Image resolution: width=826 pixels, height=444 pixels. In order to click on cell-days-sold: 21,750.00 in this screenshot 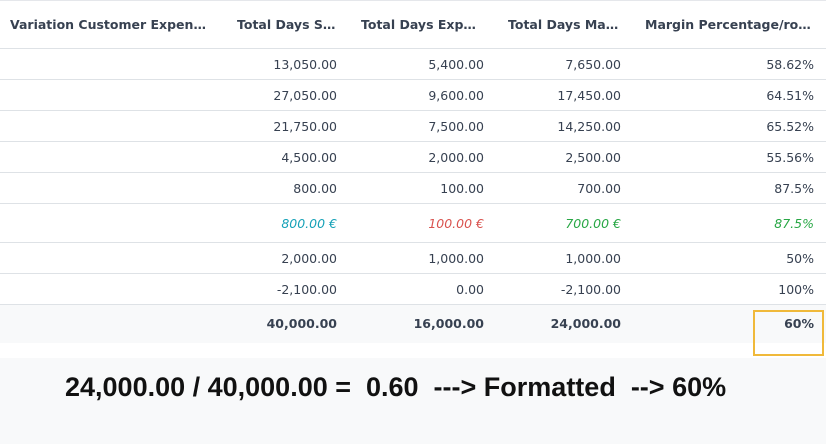, I will do `click(305, 126)`.